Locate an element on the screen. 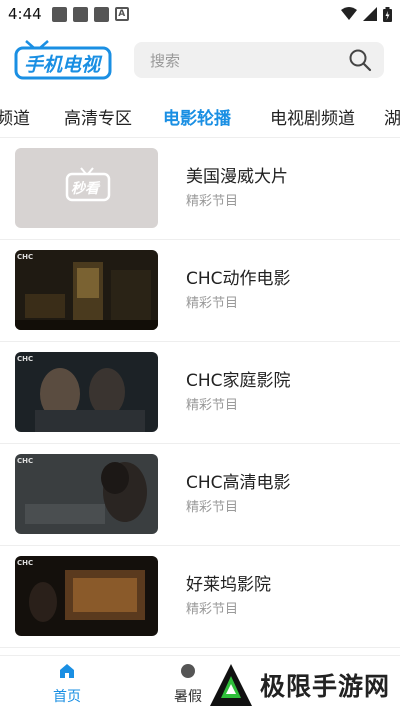 This screenshot has width=400, height=711. signal-icon is located at coordinates (370, 14).